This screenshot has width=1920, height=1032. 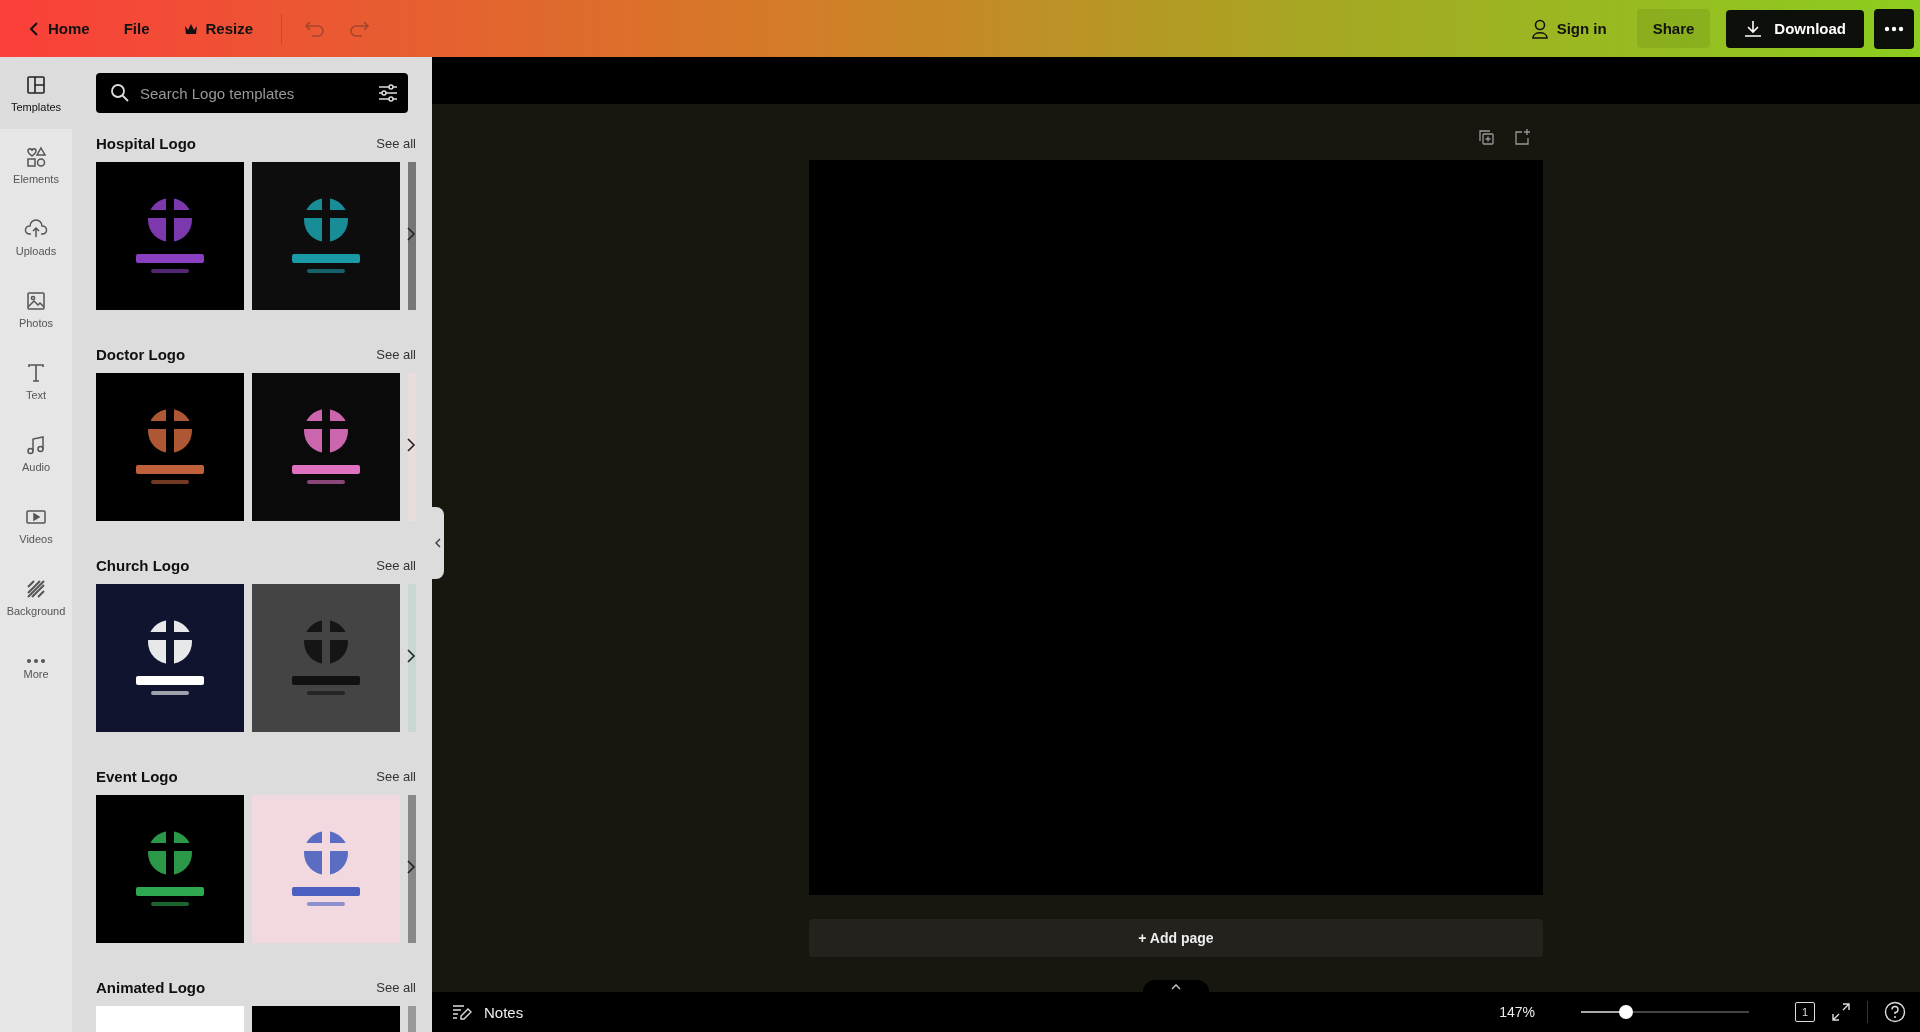 What do you see at coordinates (120, 93) in the screenshot?
I see `search-icon` at bounding box center [120, 93].